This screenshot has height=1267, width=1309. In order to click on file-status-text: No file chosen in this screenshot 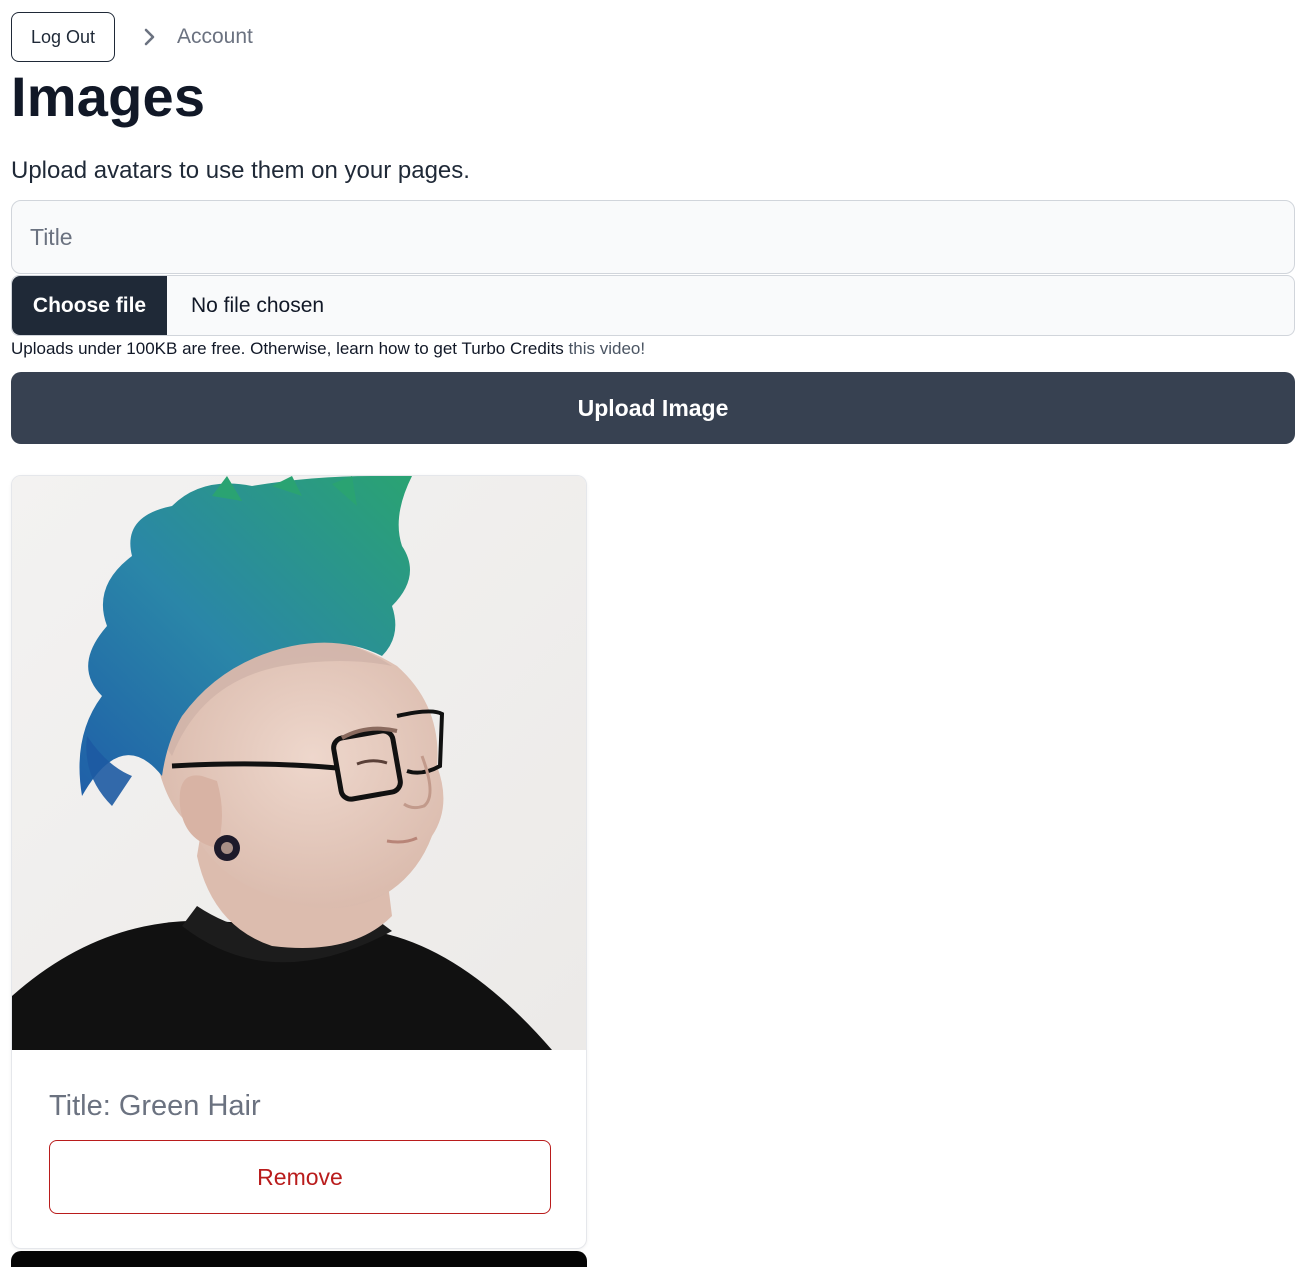, I will do `click(258, 305)`.